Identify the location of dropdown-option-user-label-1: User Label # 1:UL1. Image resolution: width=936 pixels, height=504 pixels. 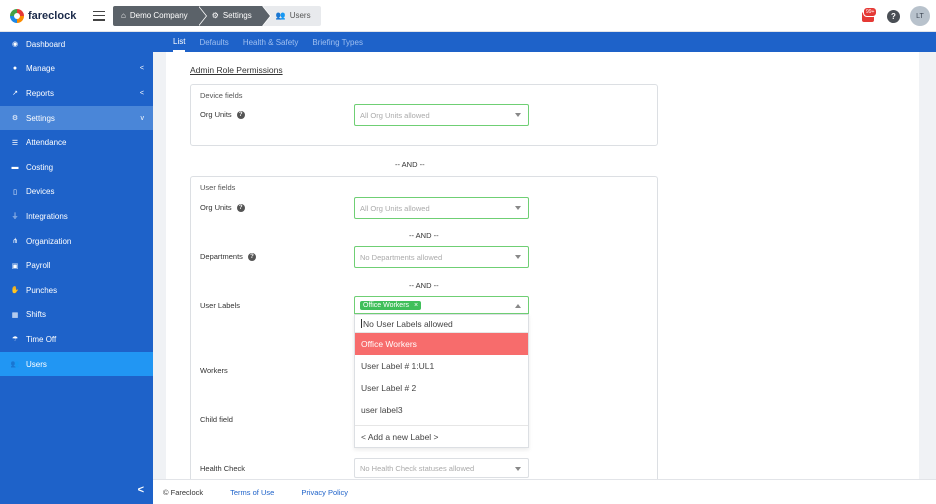
(441, 366).